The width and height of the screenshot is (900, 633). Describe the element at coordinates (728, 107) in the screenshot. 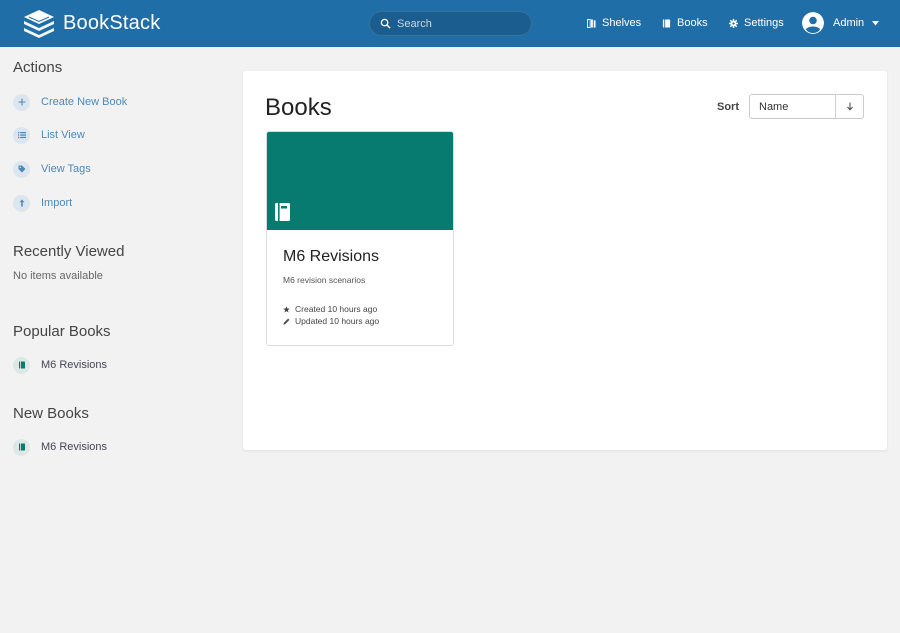

I see `sort-label: Sort` at that location.